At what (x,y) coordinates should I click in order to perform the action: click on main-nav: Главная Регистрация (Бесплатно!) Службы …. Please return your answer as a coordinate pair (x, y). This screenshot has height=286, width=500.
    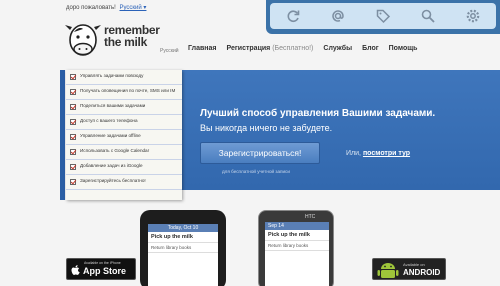
    Looking at the image, I should click on (302, 48).